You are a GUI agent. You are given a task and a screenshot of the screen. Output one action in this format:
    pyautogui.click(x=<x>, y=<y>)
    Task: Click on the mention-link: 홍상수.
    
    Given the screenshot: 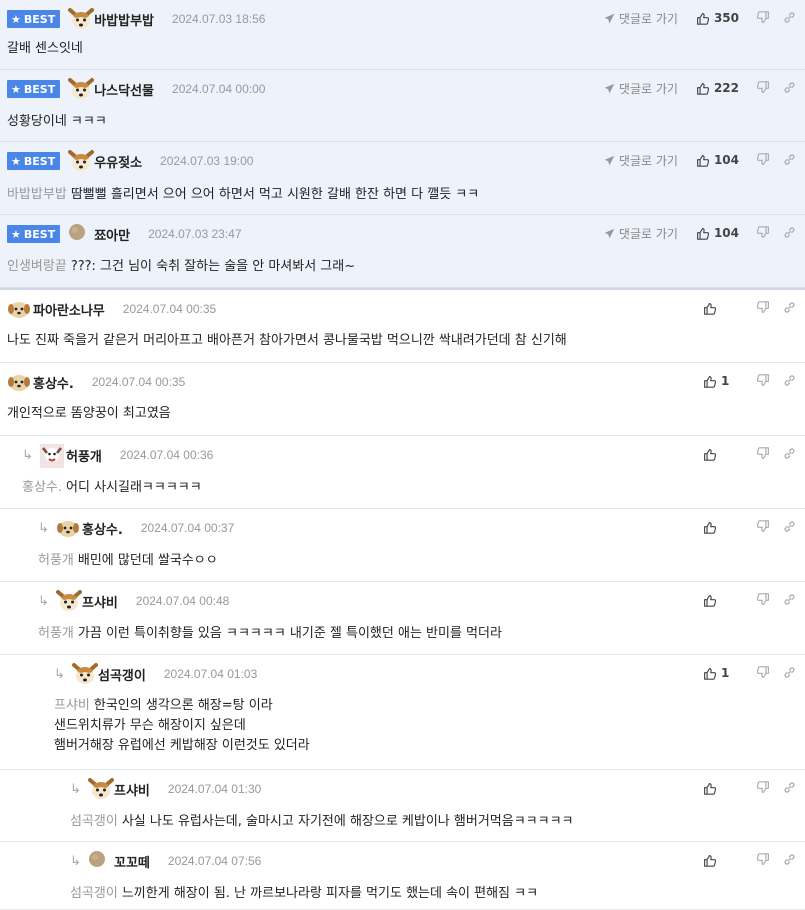 What is the action you would take?
    pyautogui.click(x=42, y=487)
    